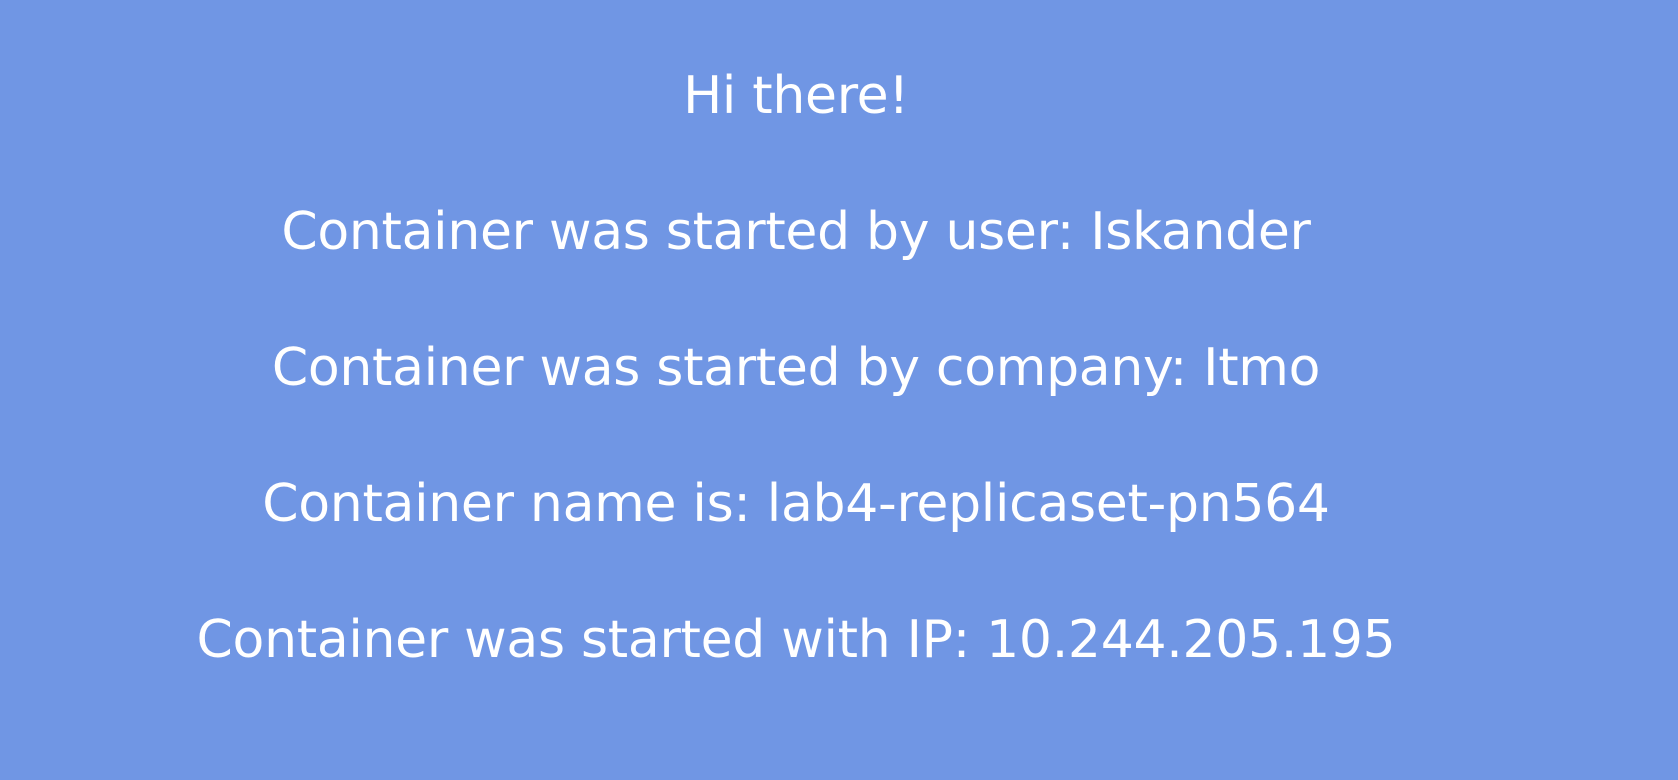 This screenshot has width=1678, height=780. What do you see at coordinates (796, 504) in the screenshot?
I see `container-name-text: Container name is: lab4-replicaset-pn564` at bounding box center [796, 504].